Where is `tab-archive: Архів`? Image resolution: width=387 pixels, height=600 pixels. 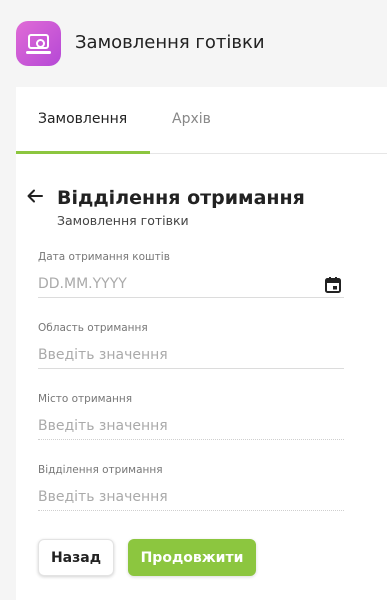 tab-archive: Архів is located at coordinates (191, 119).